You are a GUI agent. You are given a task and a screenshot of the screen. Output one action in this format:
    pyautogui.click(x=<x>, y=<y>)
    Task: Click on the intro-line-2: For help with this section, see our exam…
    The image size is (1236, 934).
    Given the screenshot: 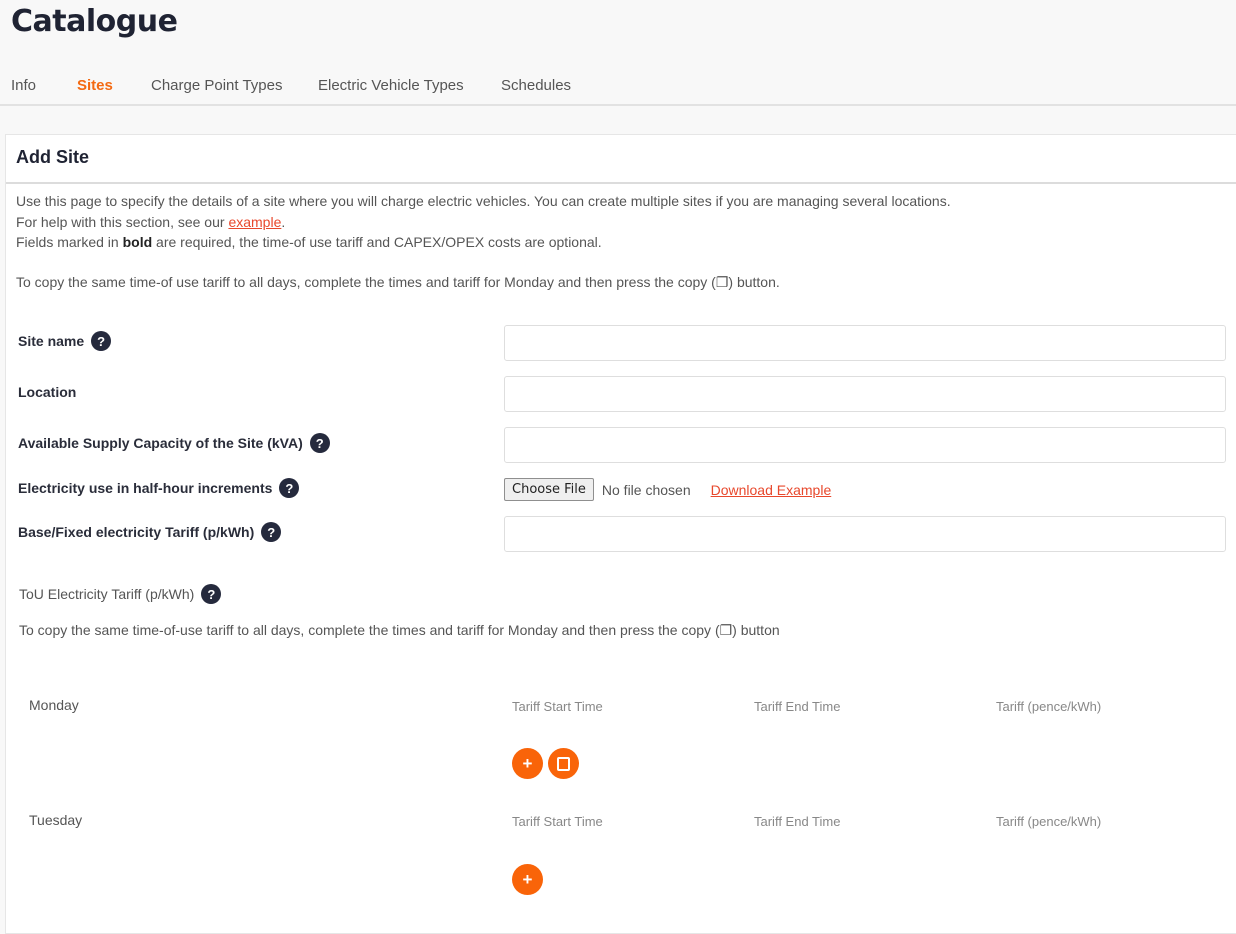 What is the action you would take?
    pyautogui.click(x=483, y=222)
    